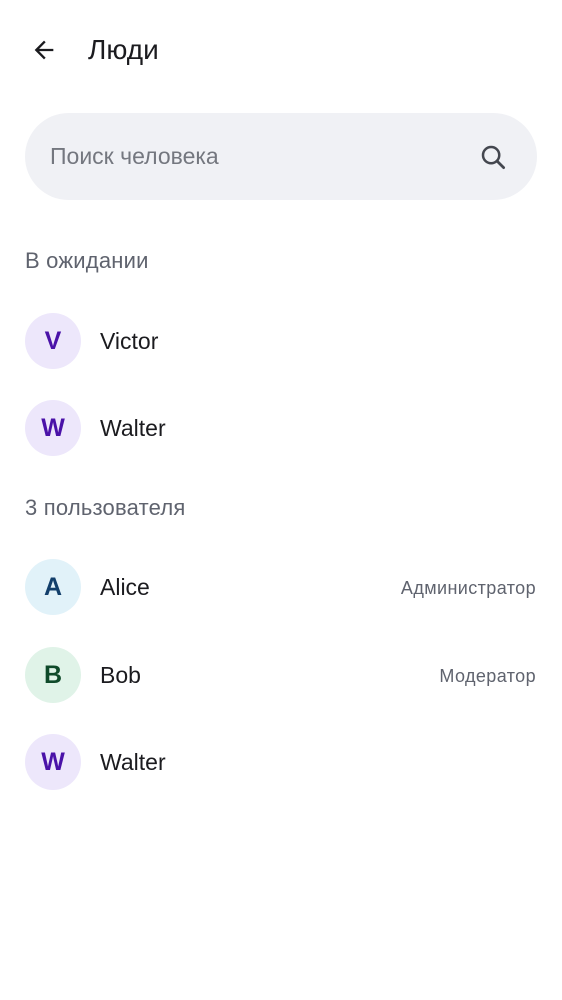  What do you see at coordinates (281, 762) in the screenshot?
I see `member-row: W Walter` at bounding box center [281, 762].